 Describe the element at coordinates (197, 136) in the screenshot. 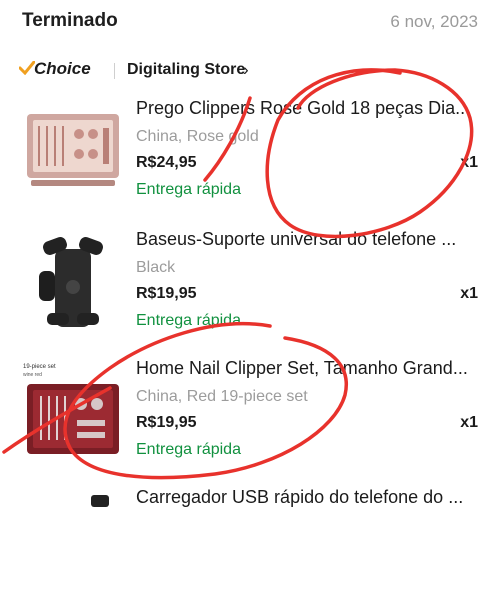

I see `item-variant: China, Rose gold` at that location.